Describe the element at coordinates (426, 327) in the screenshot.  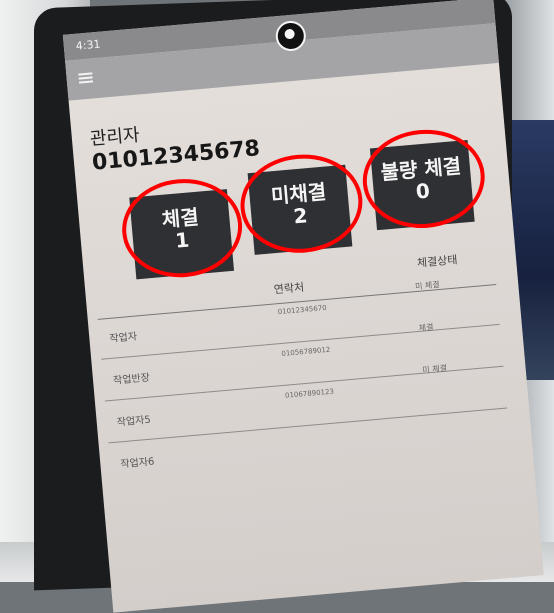
I see `worker-status: 체결` at that location.